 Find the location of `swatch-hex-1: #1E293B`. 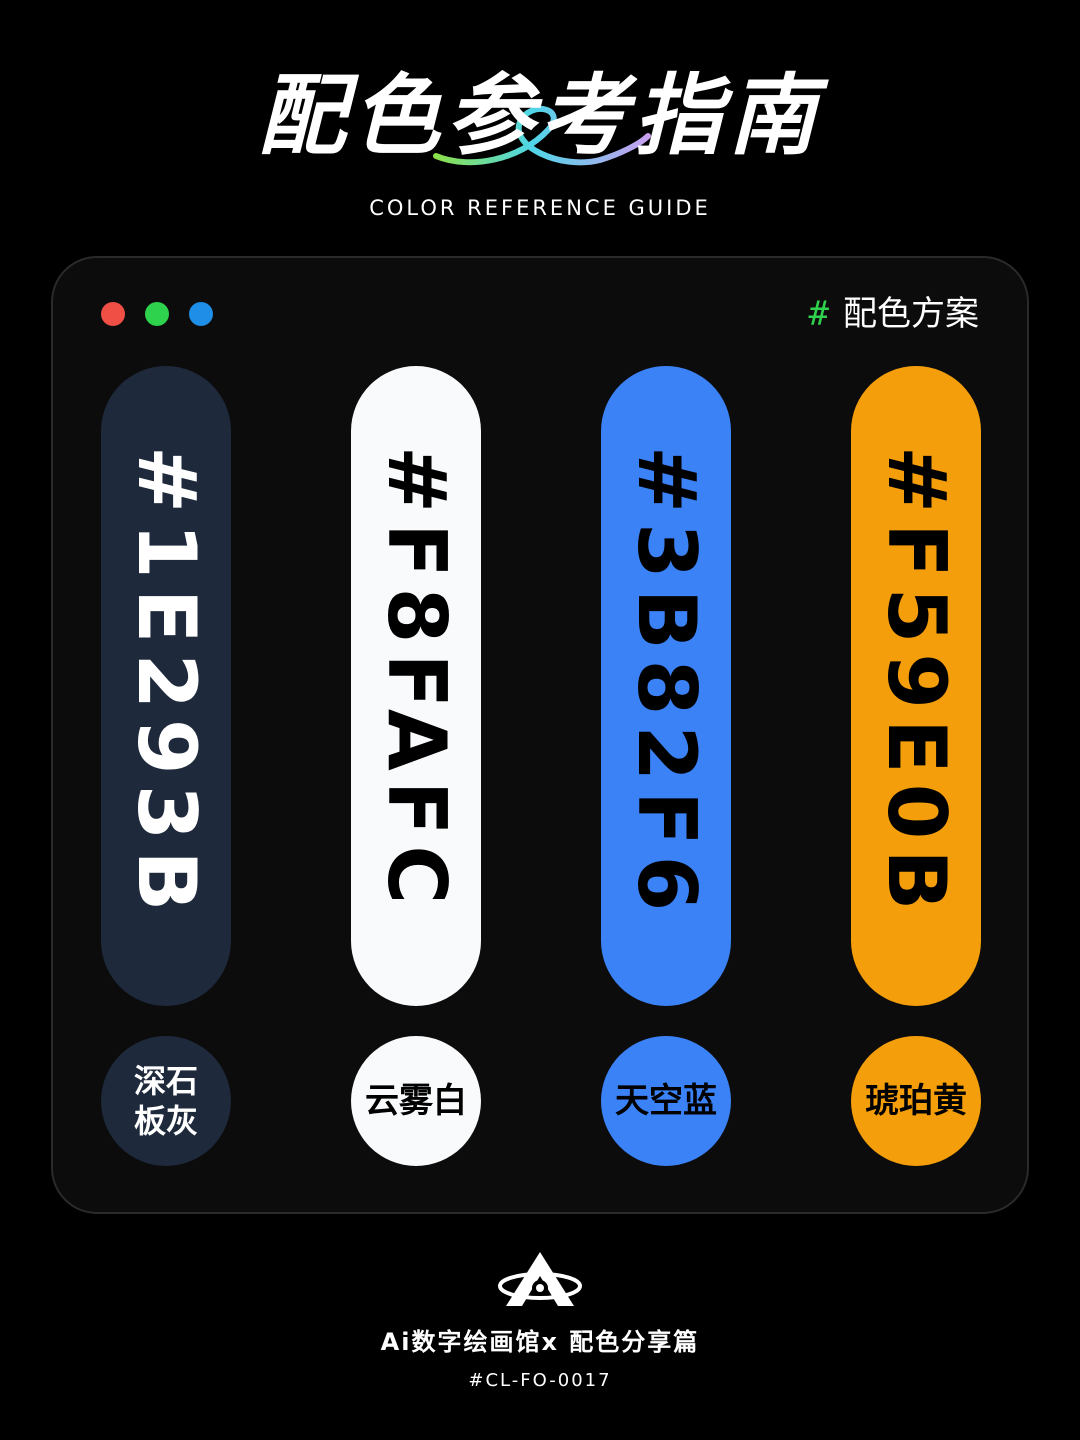

swatch-hex-1: #1E293B is located at coordinates (166, 684).